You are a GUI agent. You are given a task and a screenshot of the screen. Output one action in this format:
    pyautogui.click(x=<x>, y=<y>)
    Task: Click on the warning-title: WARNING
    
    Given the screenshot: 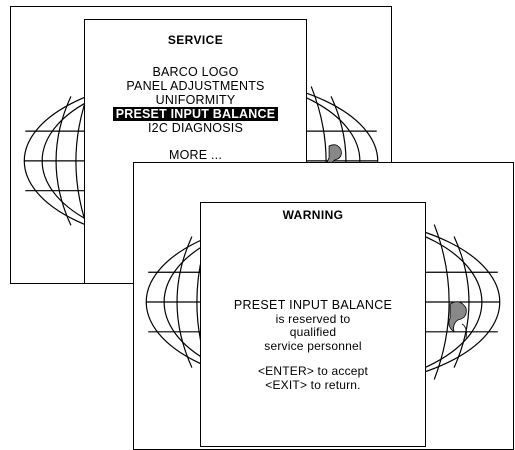 What is the action you would take?
    pyautogui.click(x=313, y=215)
    